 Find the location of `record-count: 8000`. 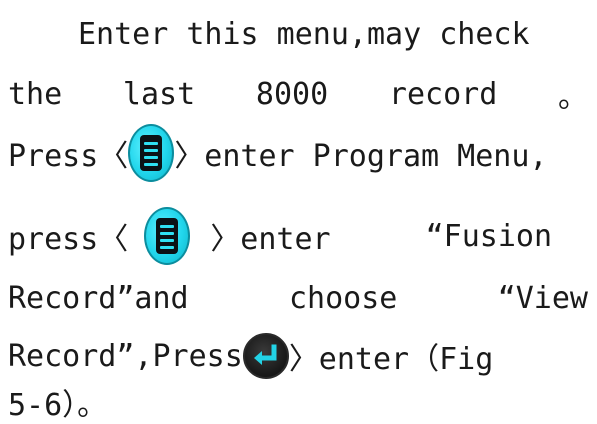

record-count: 8000 is located at coordinates (292, 94).